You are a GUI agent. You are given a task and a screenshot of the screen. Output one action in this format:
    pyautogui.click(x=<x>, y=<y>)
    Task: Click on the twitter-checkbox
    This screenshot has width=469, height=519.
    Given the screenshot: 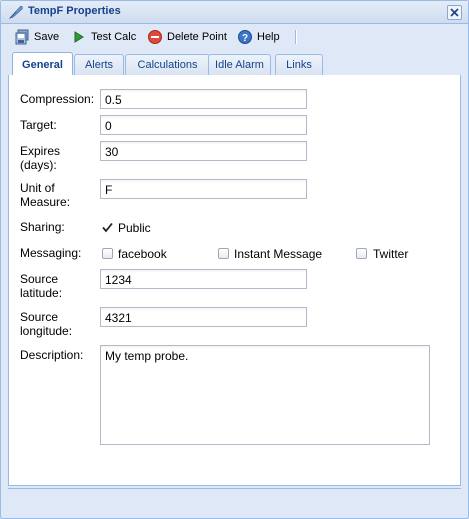 What is the action you would take?
    pyautogui.click(x=361, y=253)
    